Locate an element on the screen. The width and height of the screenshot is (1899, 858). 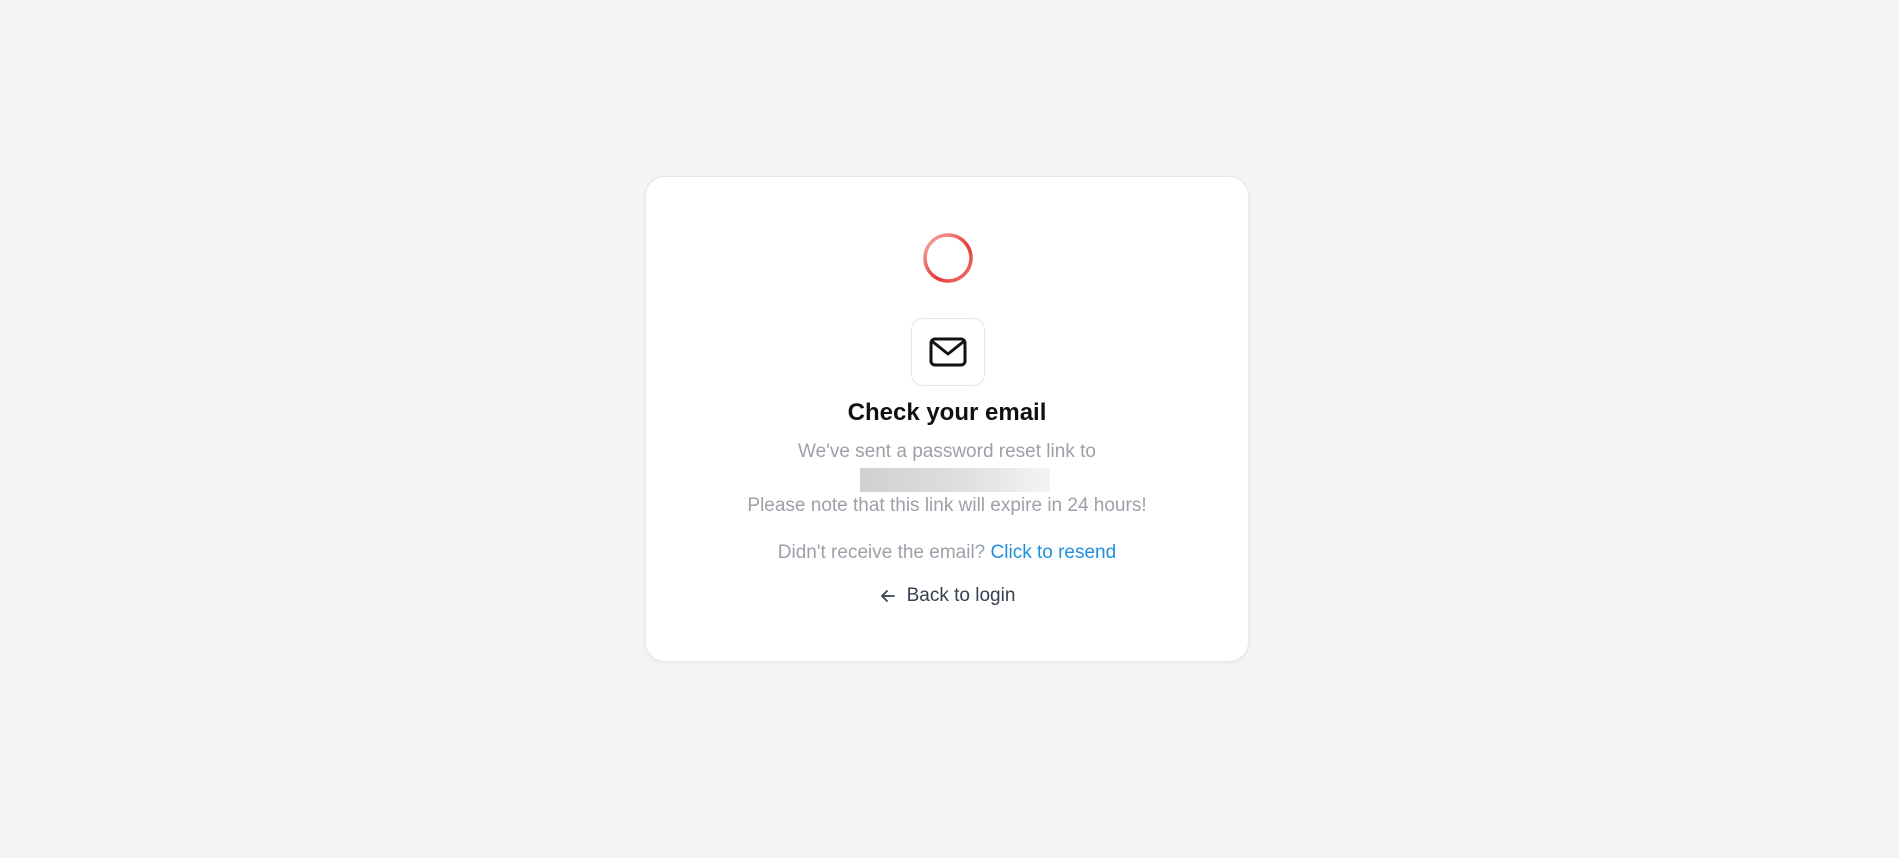
back-to-login-link: Back to login is located at coordinates (947, 596).